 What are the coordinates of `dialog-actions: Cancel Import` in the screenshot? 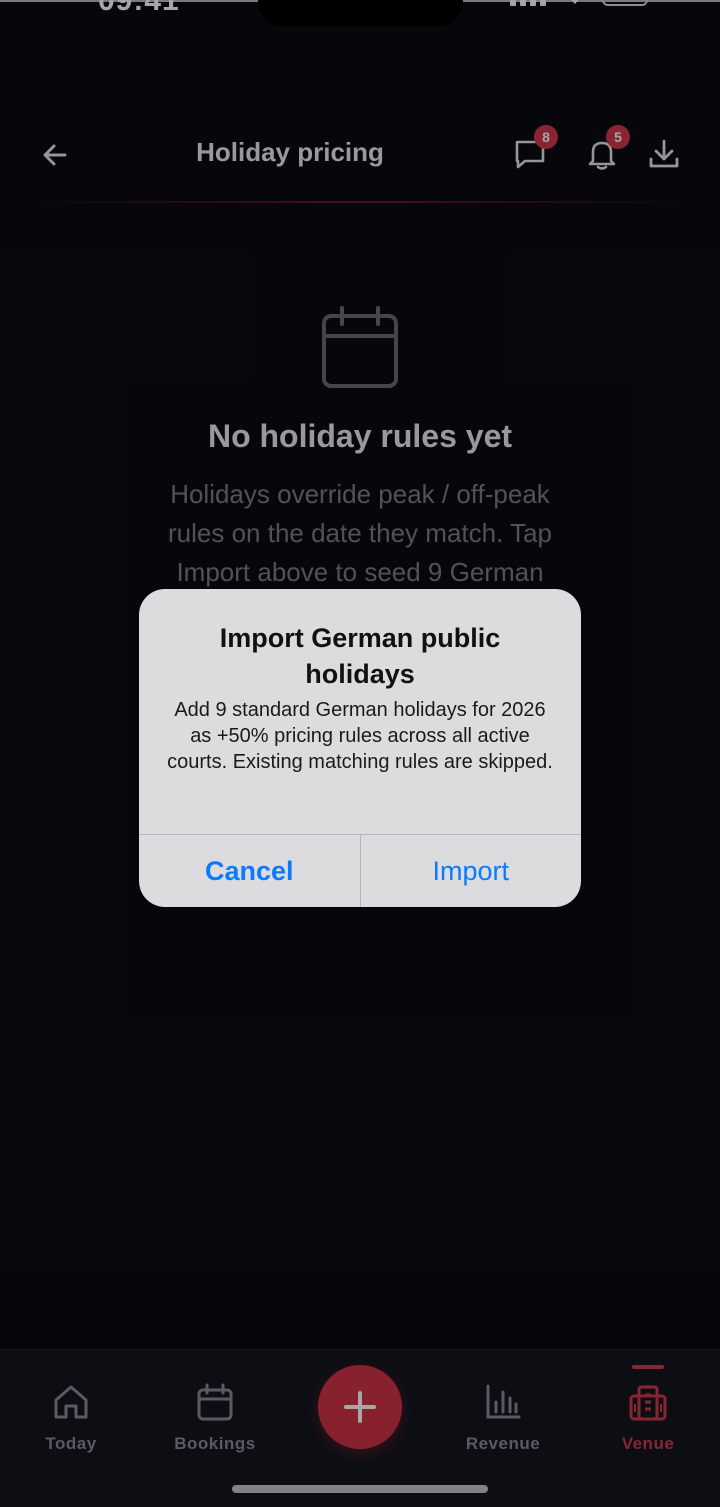 It's located at (360, 870).